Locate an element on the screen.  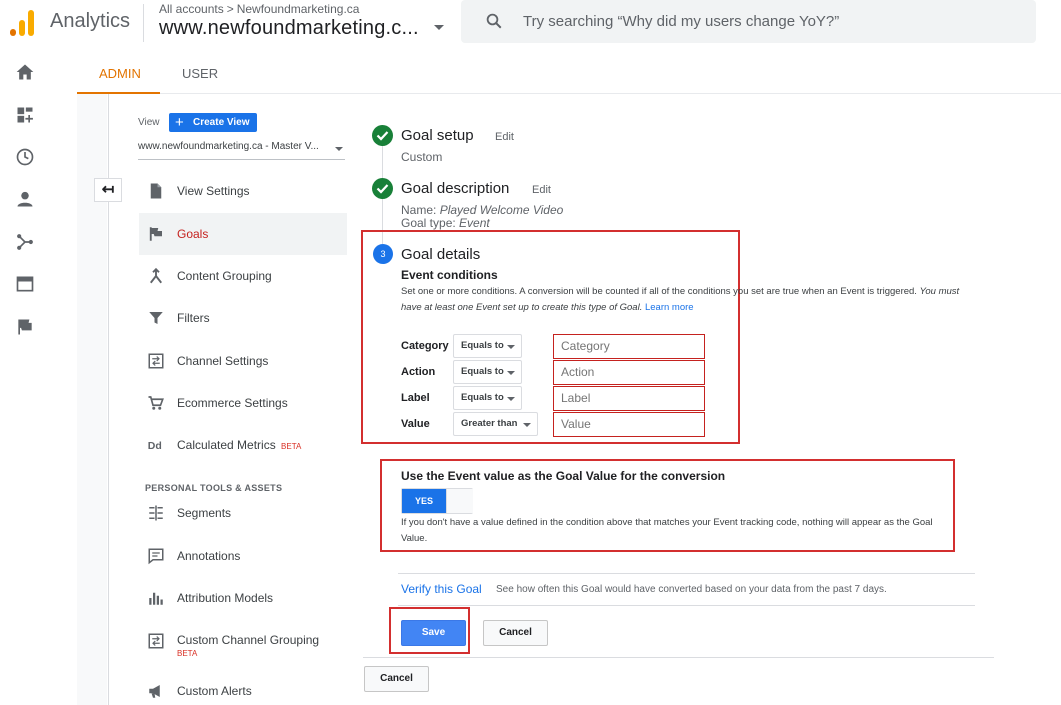
header-divider is located at coordinates (143, 23).